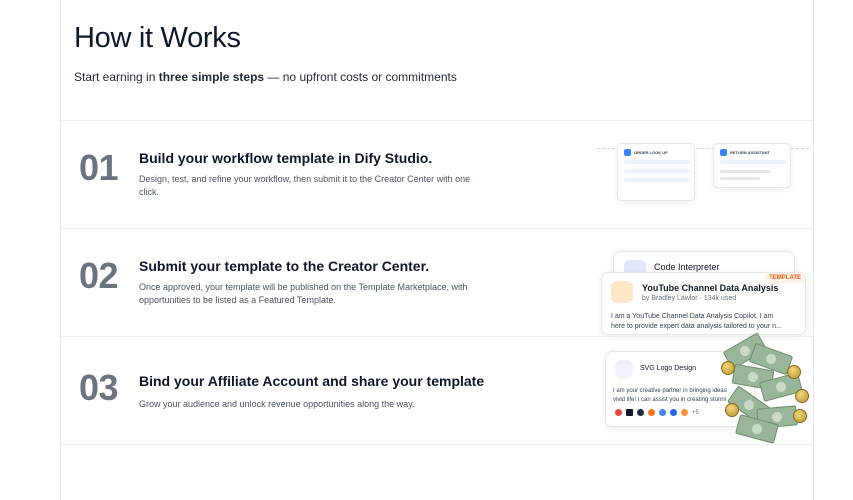 The width and height of the screenshot is (853, 500). I want to click on section-title: How it Works, so click(157, 38).